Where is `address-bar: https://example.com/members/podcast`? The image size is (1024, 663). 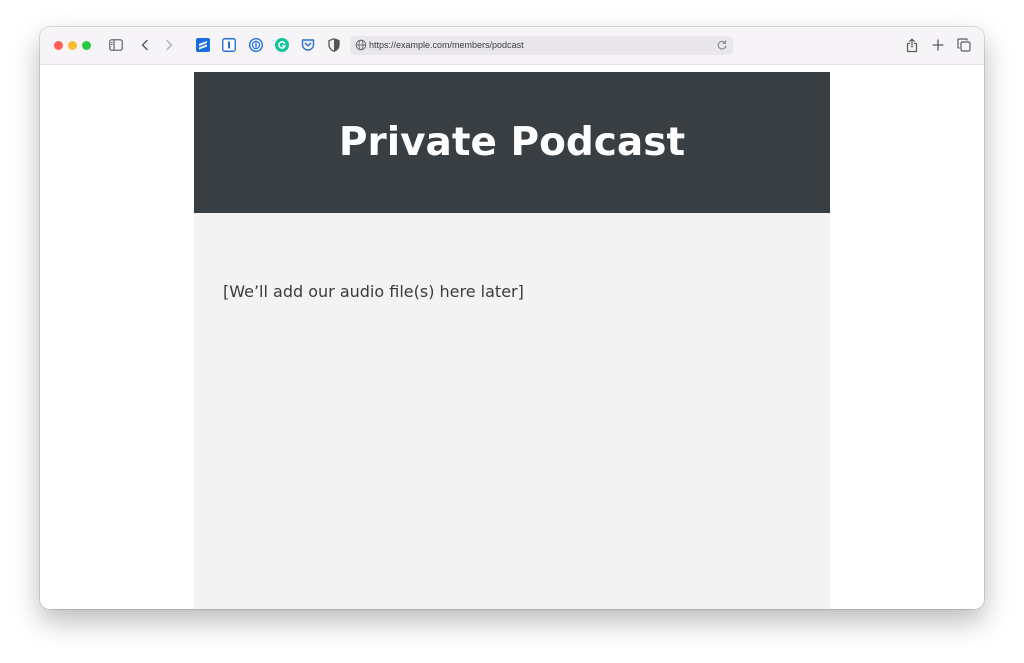
address-bar: https://example.com/members/podcast is located at coordinates (541, 45).